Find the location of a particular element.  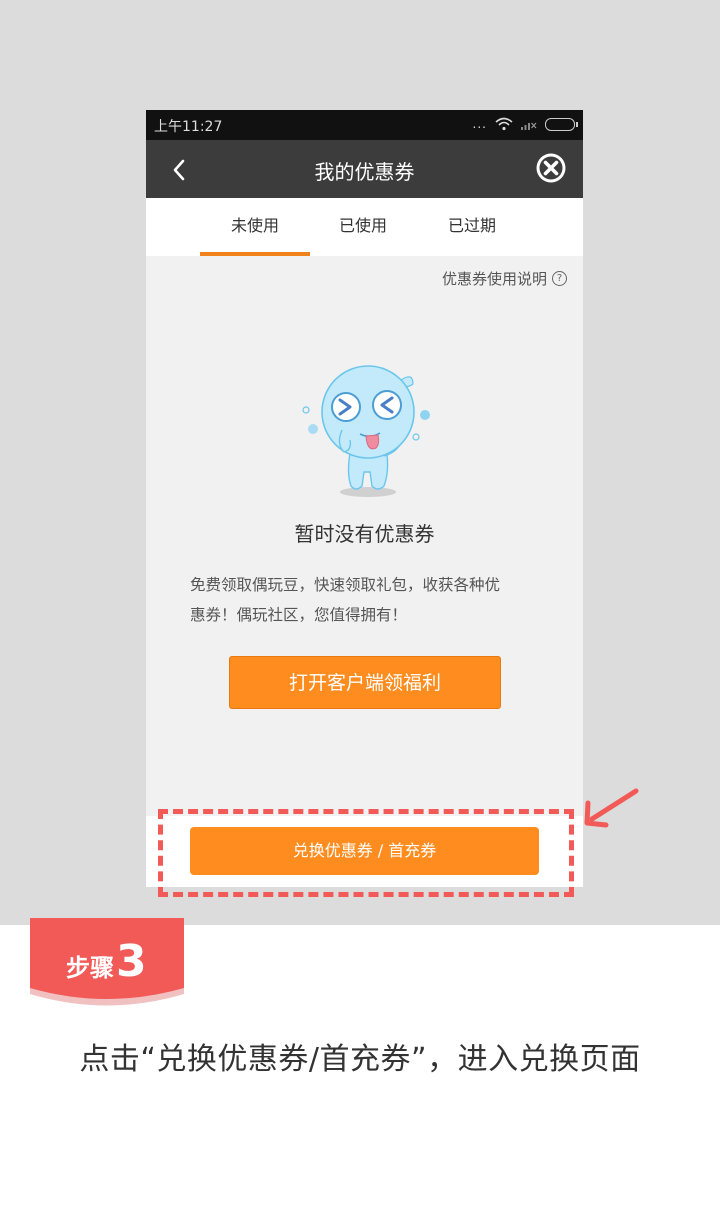

page-title: 我的优惠券 is located at coordinates (364, 172).